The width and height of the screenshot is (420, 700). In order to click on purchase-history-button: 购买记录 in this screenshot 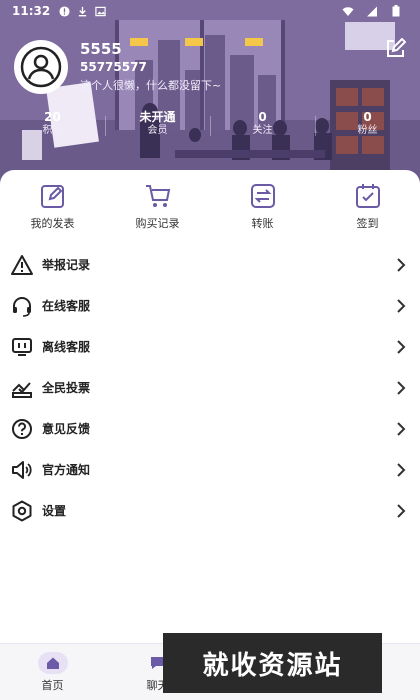, I will do `click(157, 211)`.